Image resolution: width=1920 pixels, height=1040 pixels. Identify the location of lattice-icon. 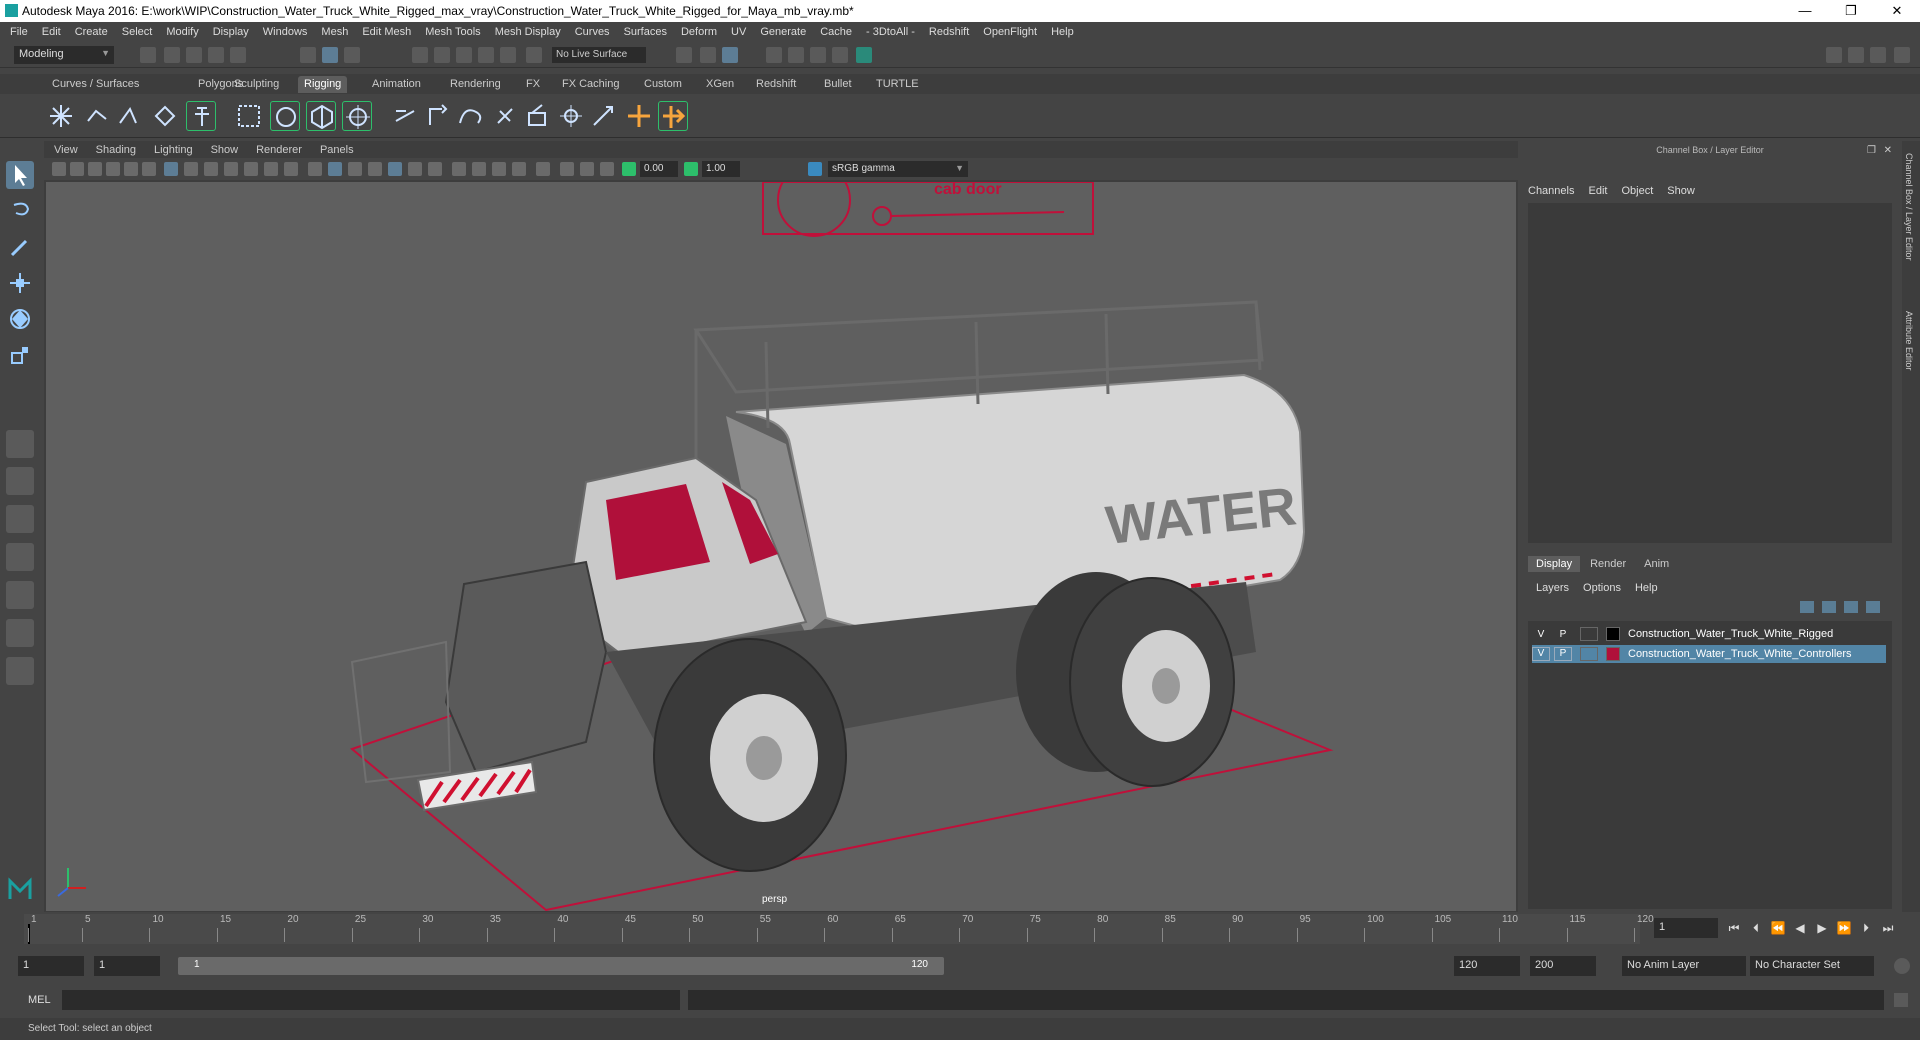
(321, 116).